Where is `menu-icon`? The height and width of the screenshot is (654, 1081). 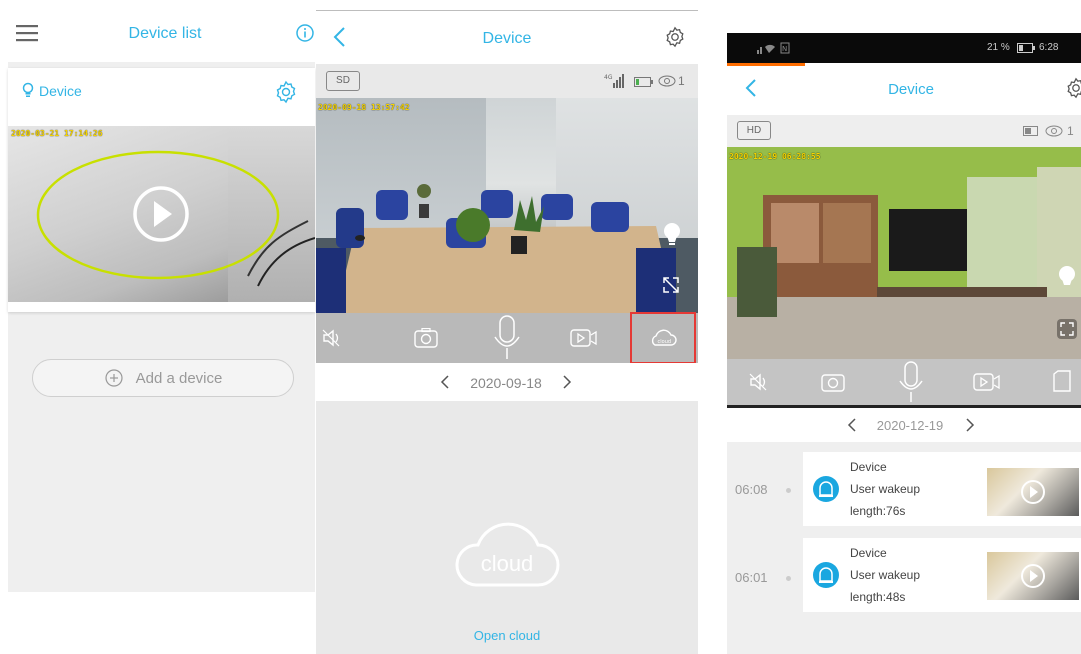
menu-icon is located at coordinates (28, 33).